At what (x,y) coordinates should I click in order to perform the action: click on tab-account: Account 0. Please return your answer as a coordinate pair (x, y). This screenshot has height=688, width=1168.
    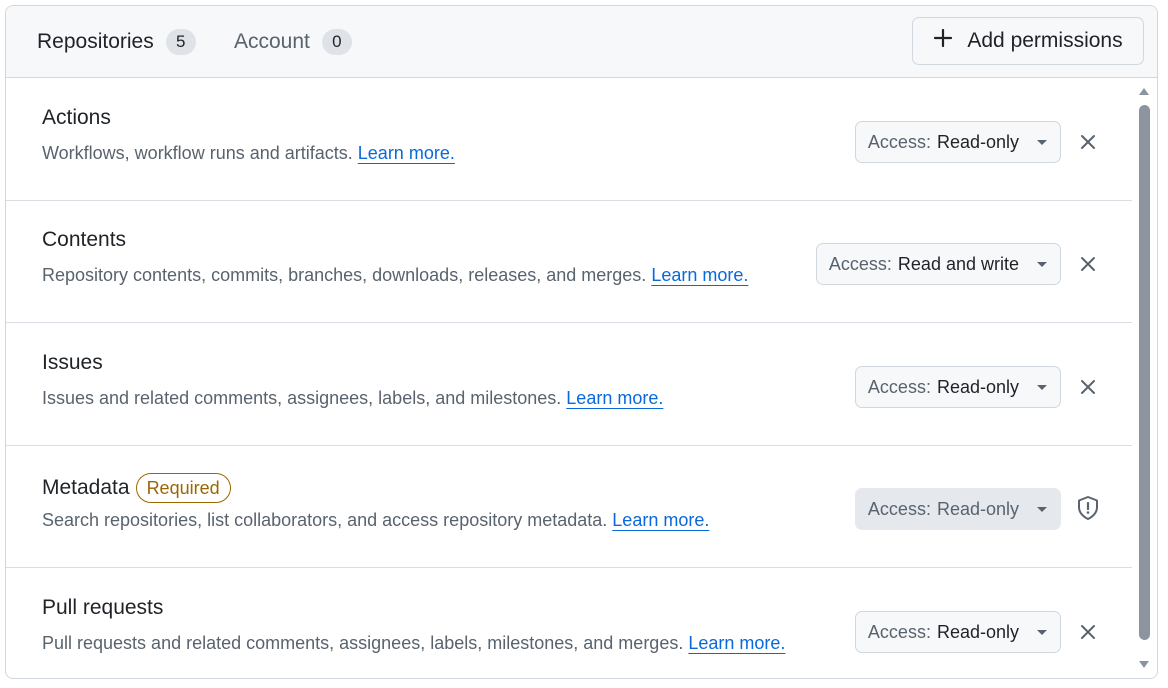
    Looking at the image, I should click on (293, 42).